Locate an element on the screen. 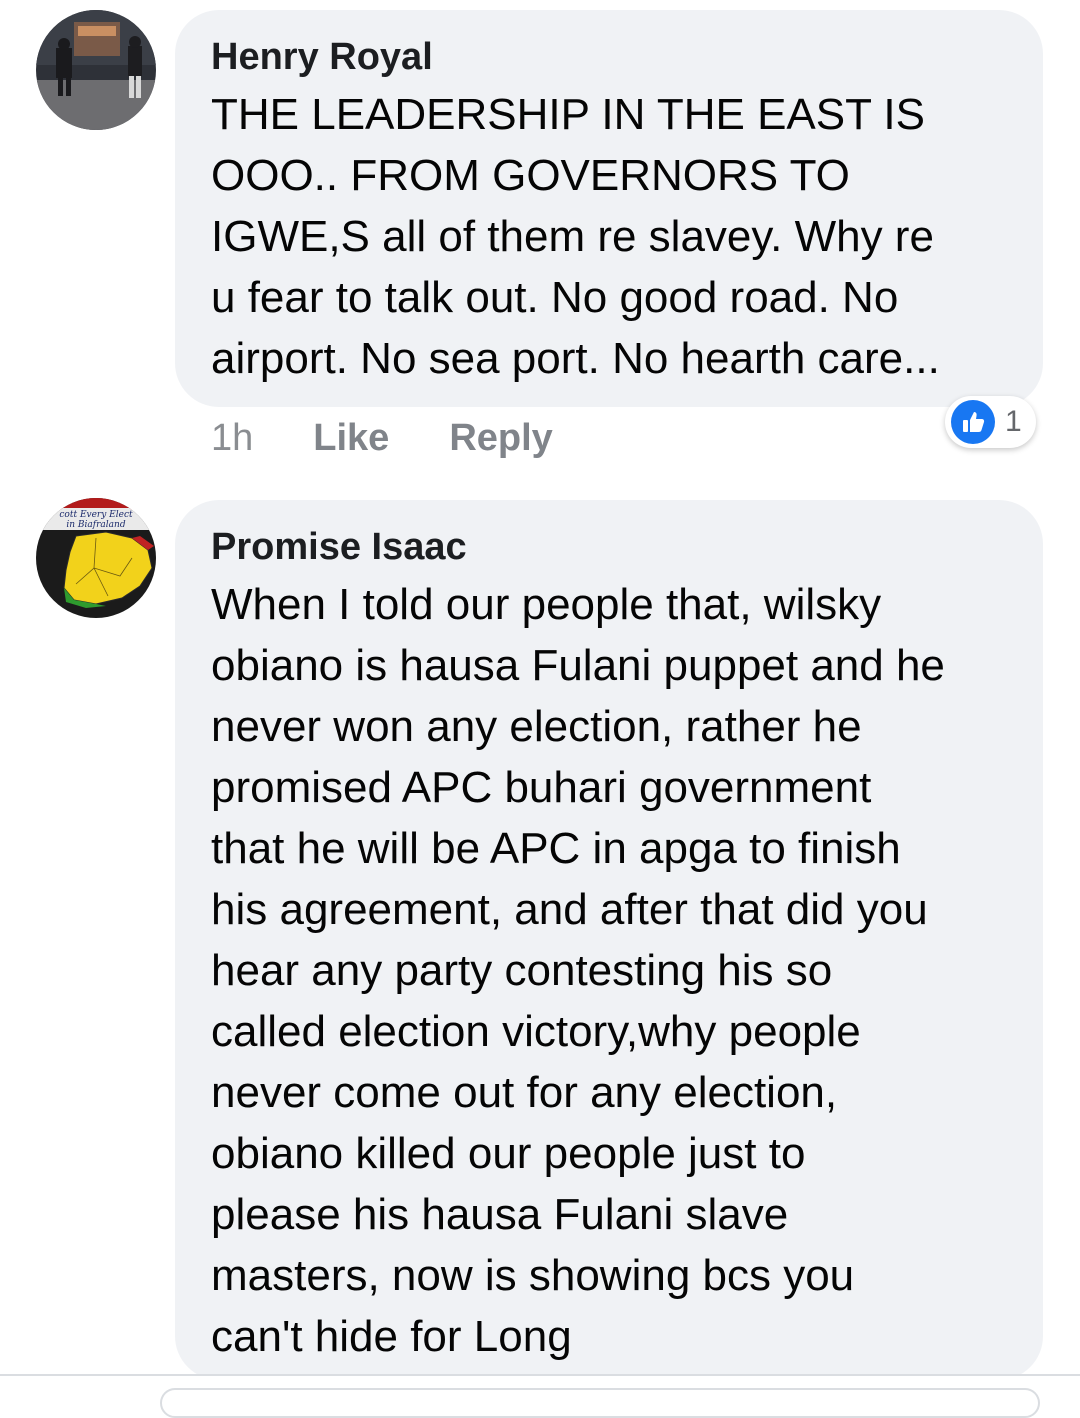 The width and height of the screenshot is (1080, 1418). comment-text-line: his agreement, and after that did you is located at coordinates (569, 909).